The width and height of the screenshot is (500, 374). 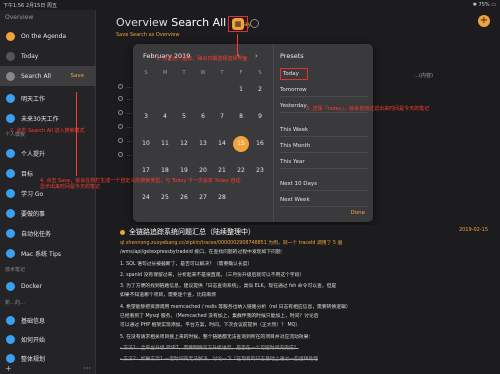 What do you see at coordinates (47, 131) in the screenshot?
I see `annotation-step2: 2. 点击 Search All 进入搜索模式` at bounding box center [47, 131].